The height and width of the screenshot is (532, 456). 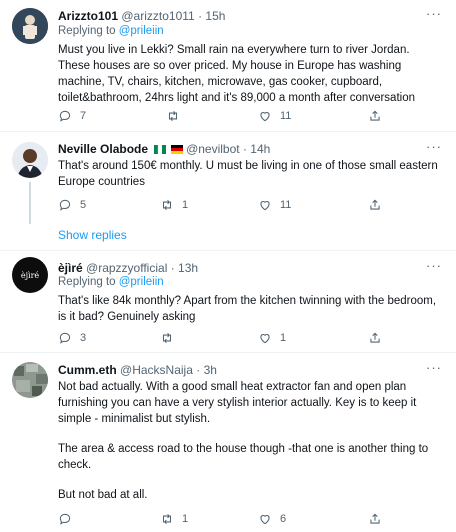 I want to click on nigeria-flag-icon, so click(x=160, y=150).